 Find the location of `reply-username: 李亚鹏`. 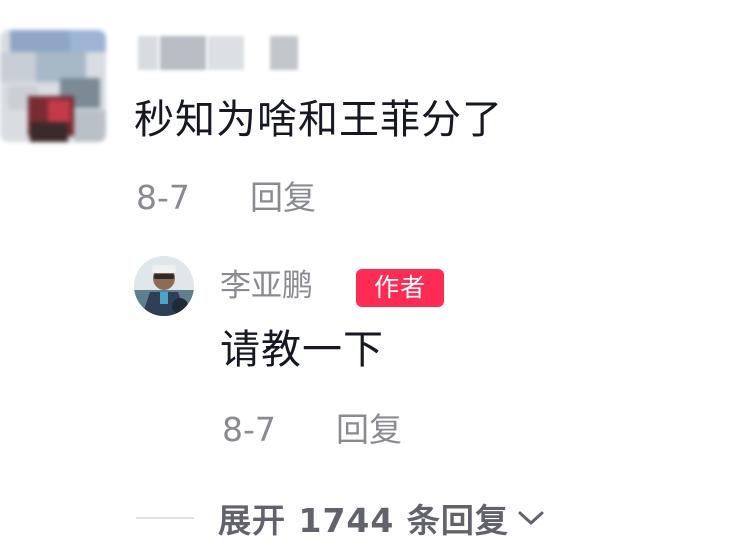

reply-username: 李亚鹏 is located at coordinates (266, 286).